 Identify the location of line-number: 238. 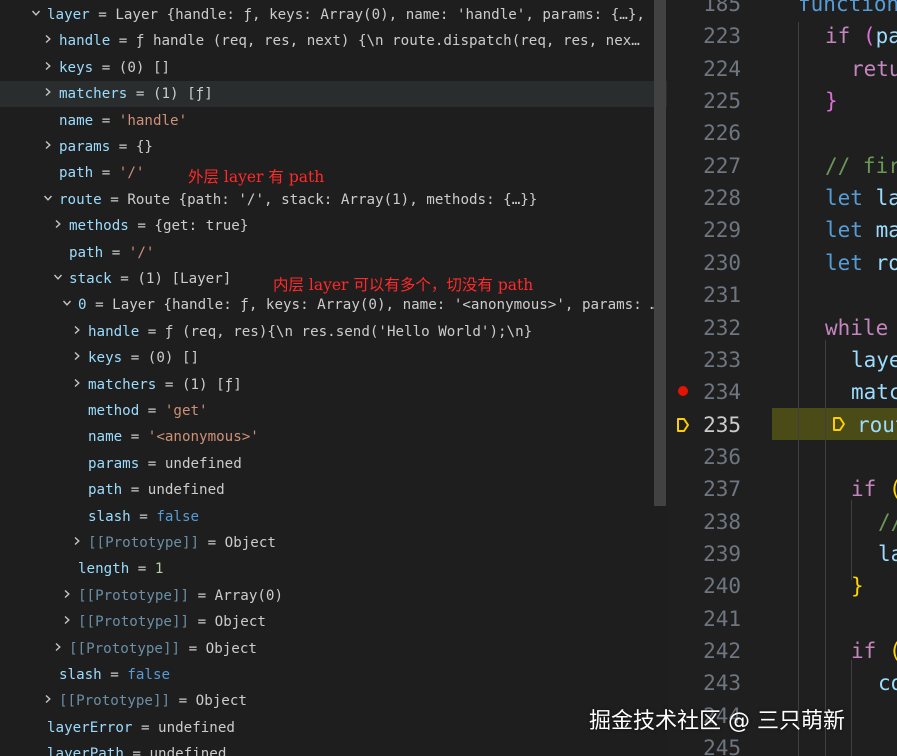
(722, 521).